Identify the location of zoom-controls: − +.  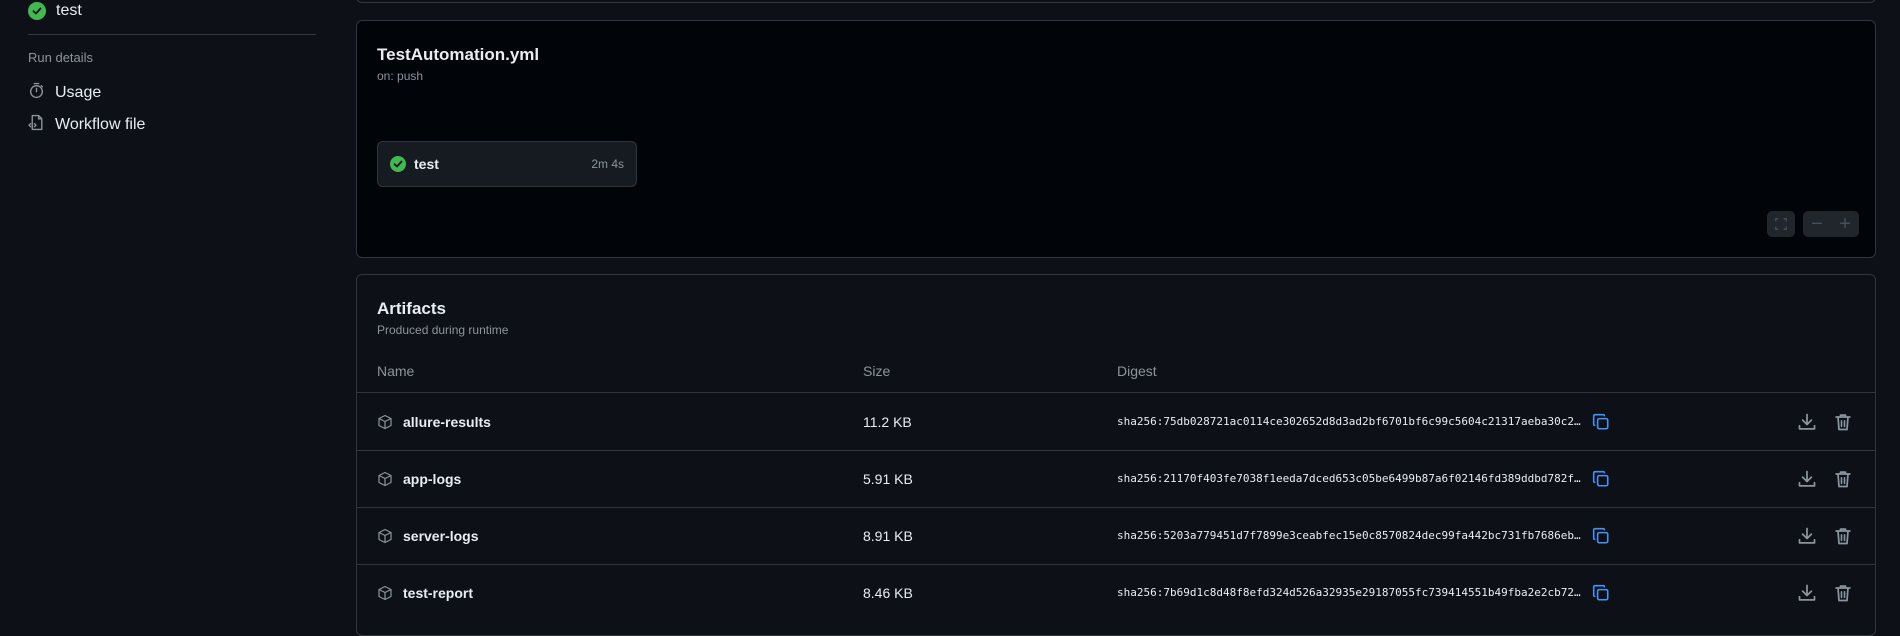
(1831, 224).